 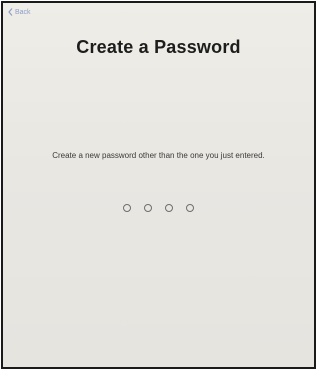 What do you see at coordinates (23, 12) in the screenshot?
I see `back-label: Back` at bounding box center [23, 12].